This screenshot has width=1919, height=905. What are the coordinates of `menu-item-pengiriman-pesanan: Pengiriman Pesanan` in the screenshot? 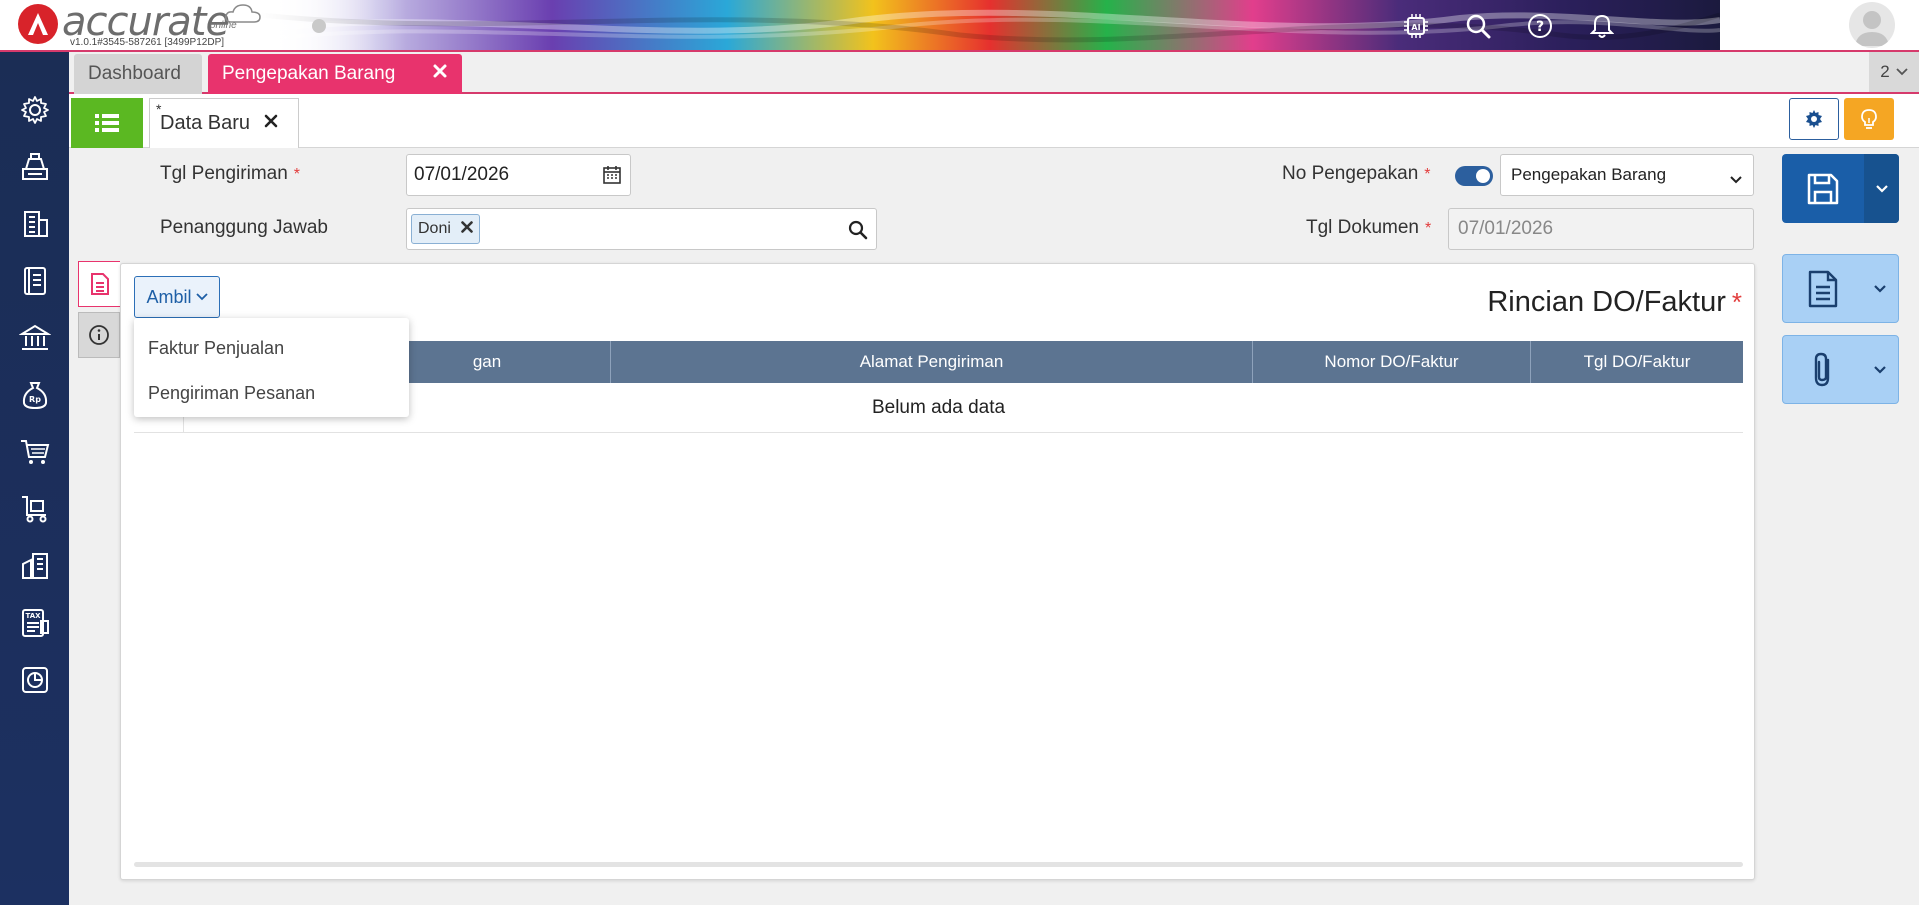 It's located at (271, 393).